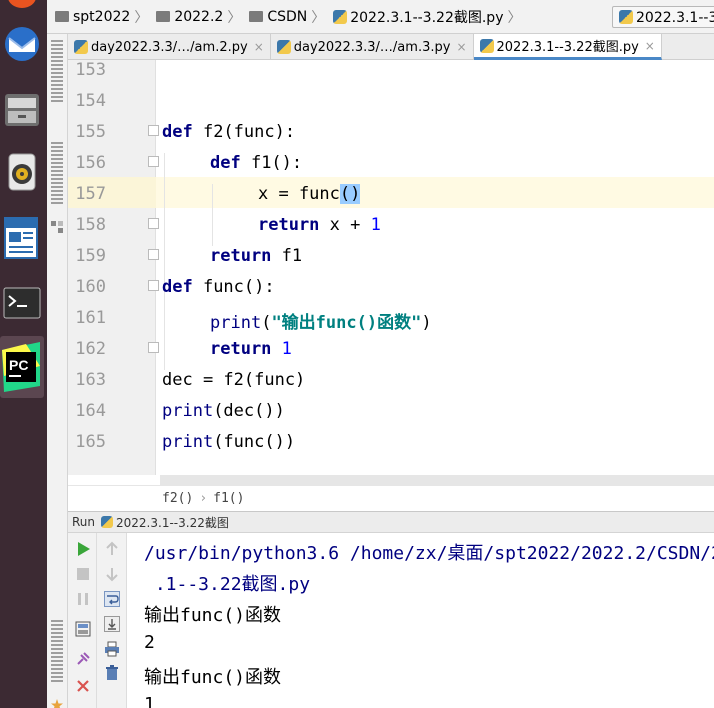  What do you see at coordinates (426, 323) in the screenshot?
I see `code-text: )` at bounding box center [426, 323].